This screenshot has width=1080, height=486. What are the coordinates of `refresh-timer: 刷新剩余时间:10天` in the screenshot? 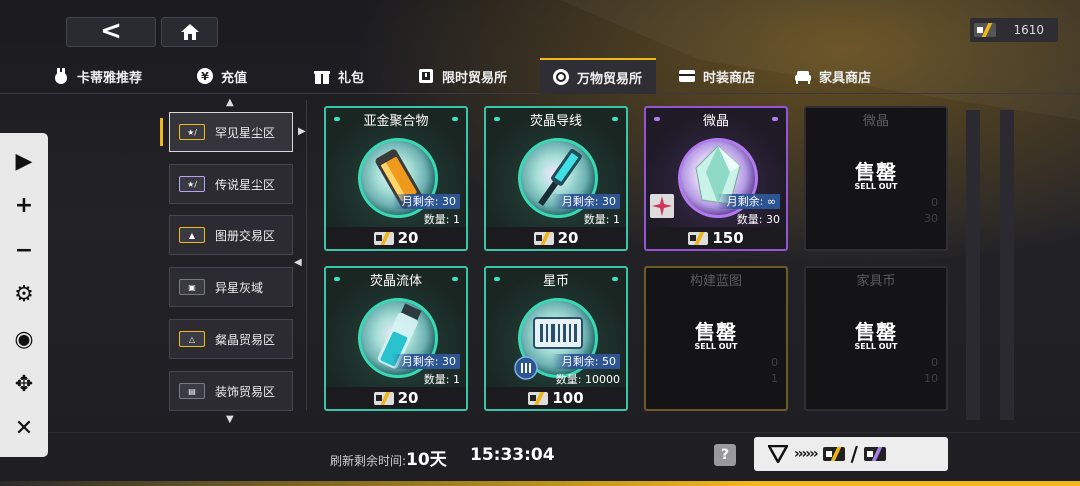 It's located at (388, 457).